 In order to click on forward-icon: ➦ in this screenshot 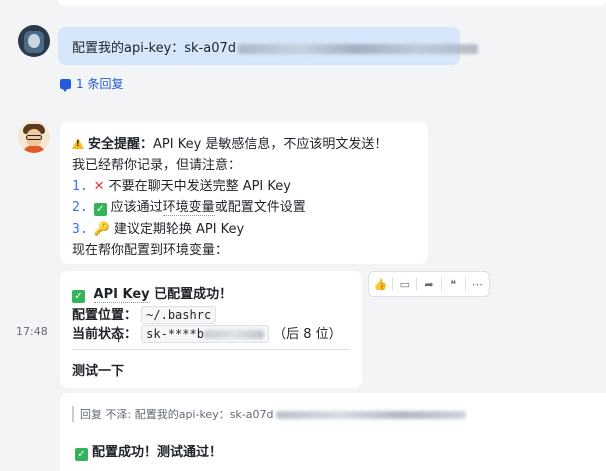, I will do `click(428, 284)`.